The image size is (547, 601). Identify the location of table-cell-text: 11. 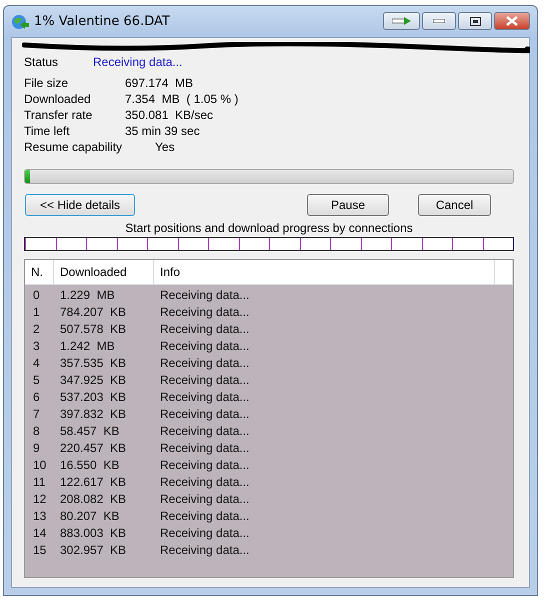
(39, 481).